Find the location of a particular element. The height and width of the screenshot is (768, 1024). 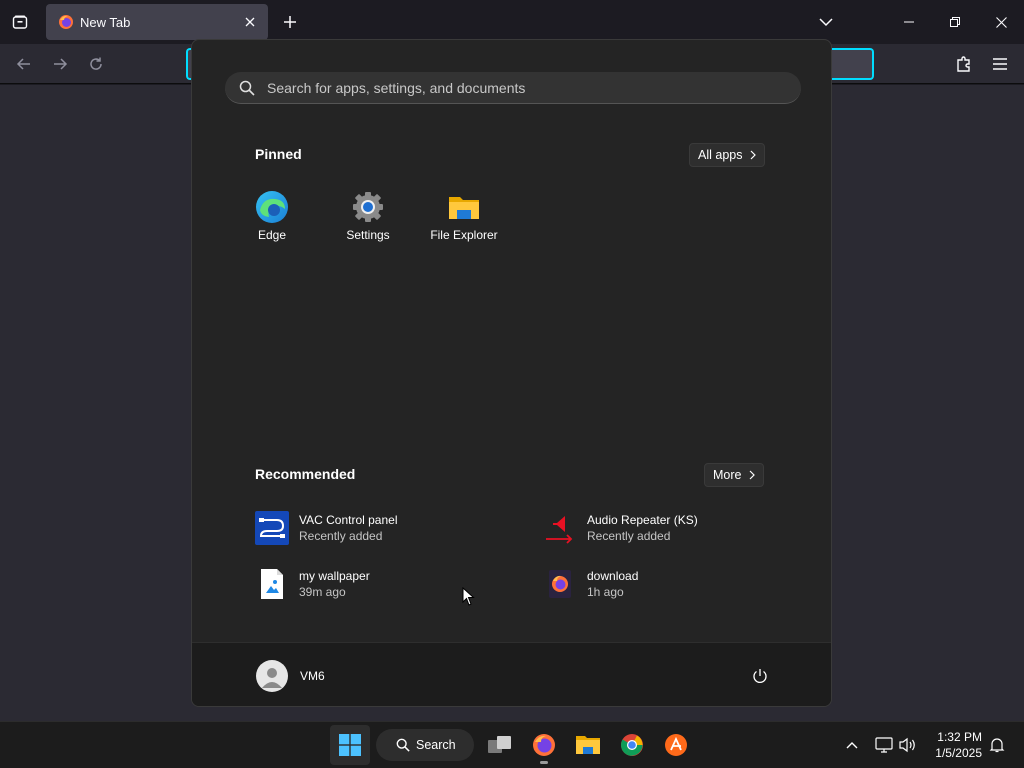

pinned-app-edge: Edge is located at coordinates (272, 222).